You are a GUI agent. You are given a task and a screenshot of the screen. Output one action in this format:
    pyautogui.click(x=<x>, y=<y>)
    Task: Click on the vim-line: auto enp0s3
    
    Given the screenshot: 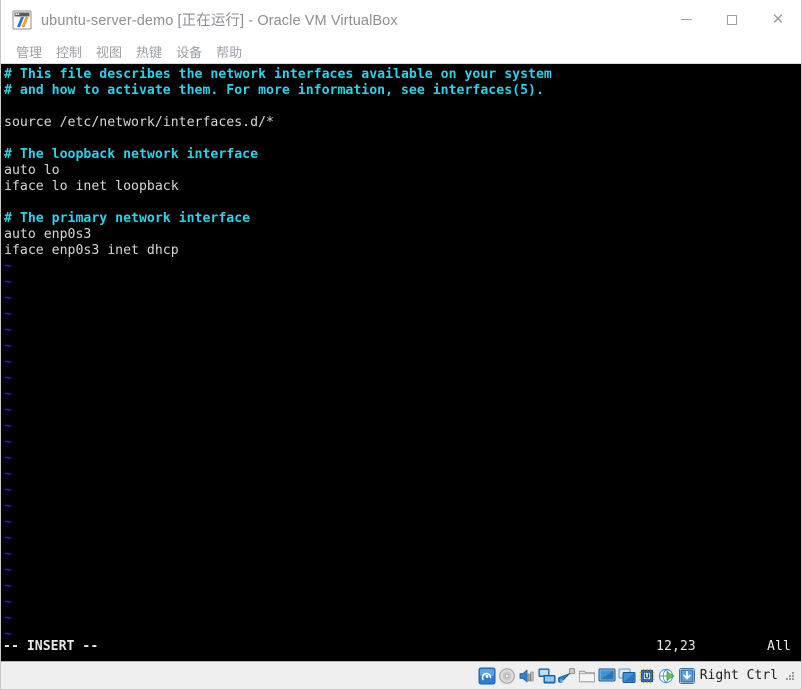 What is the action you would take?
    pyautogui.click(x=48, y=234)
    